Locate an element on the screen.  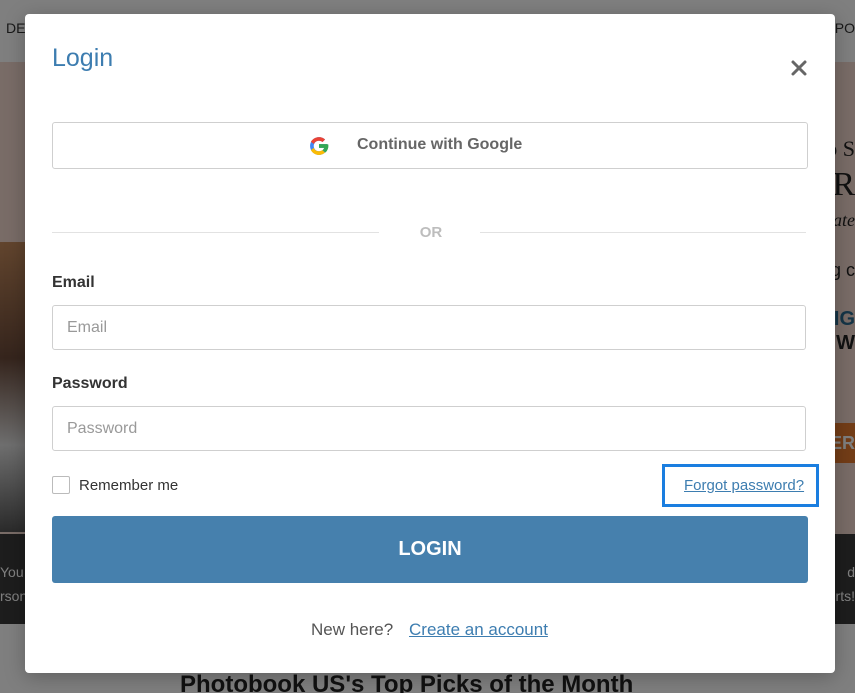
modal-title: Login is located at coordinates (83, 58).